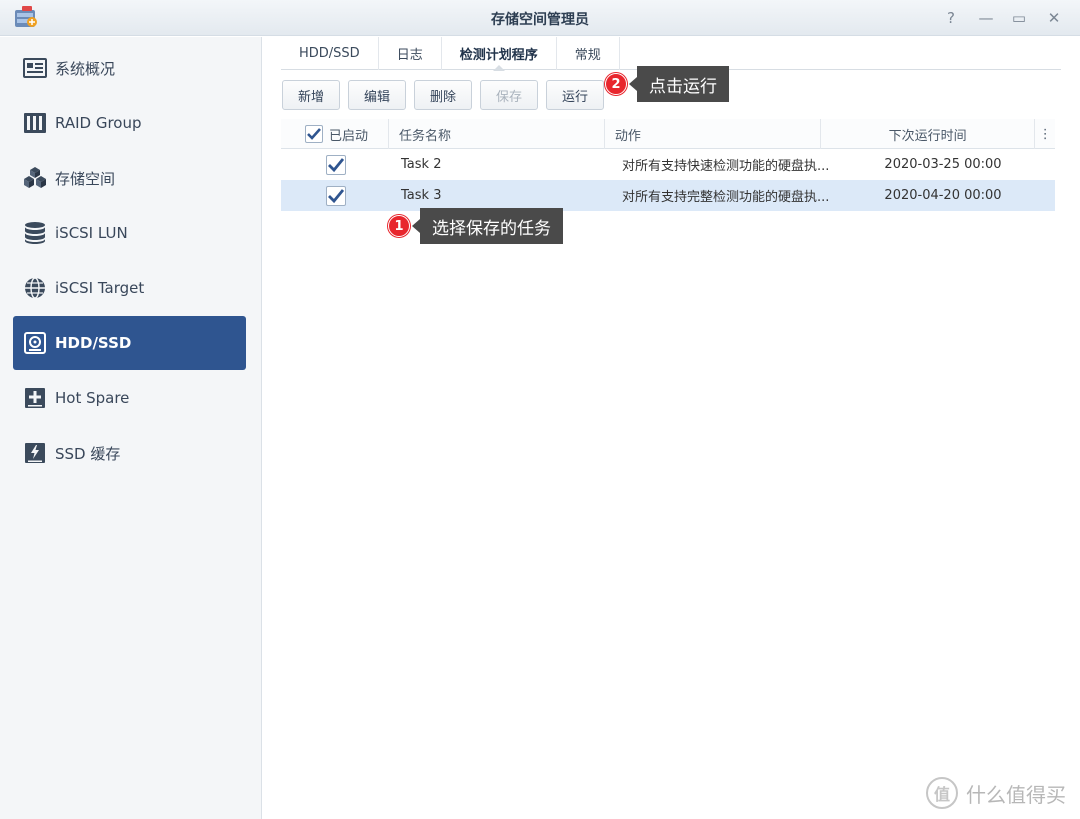 This screenshot has width=1080, height=819. I want to click on next-run-cell: 2020-03-25 00:00, so click(943, 164).